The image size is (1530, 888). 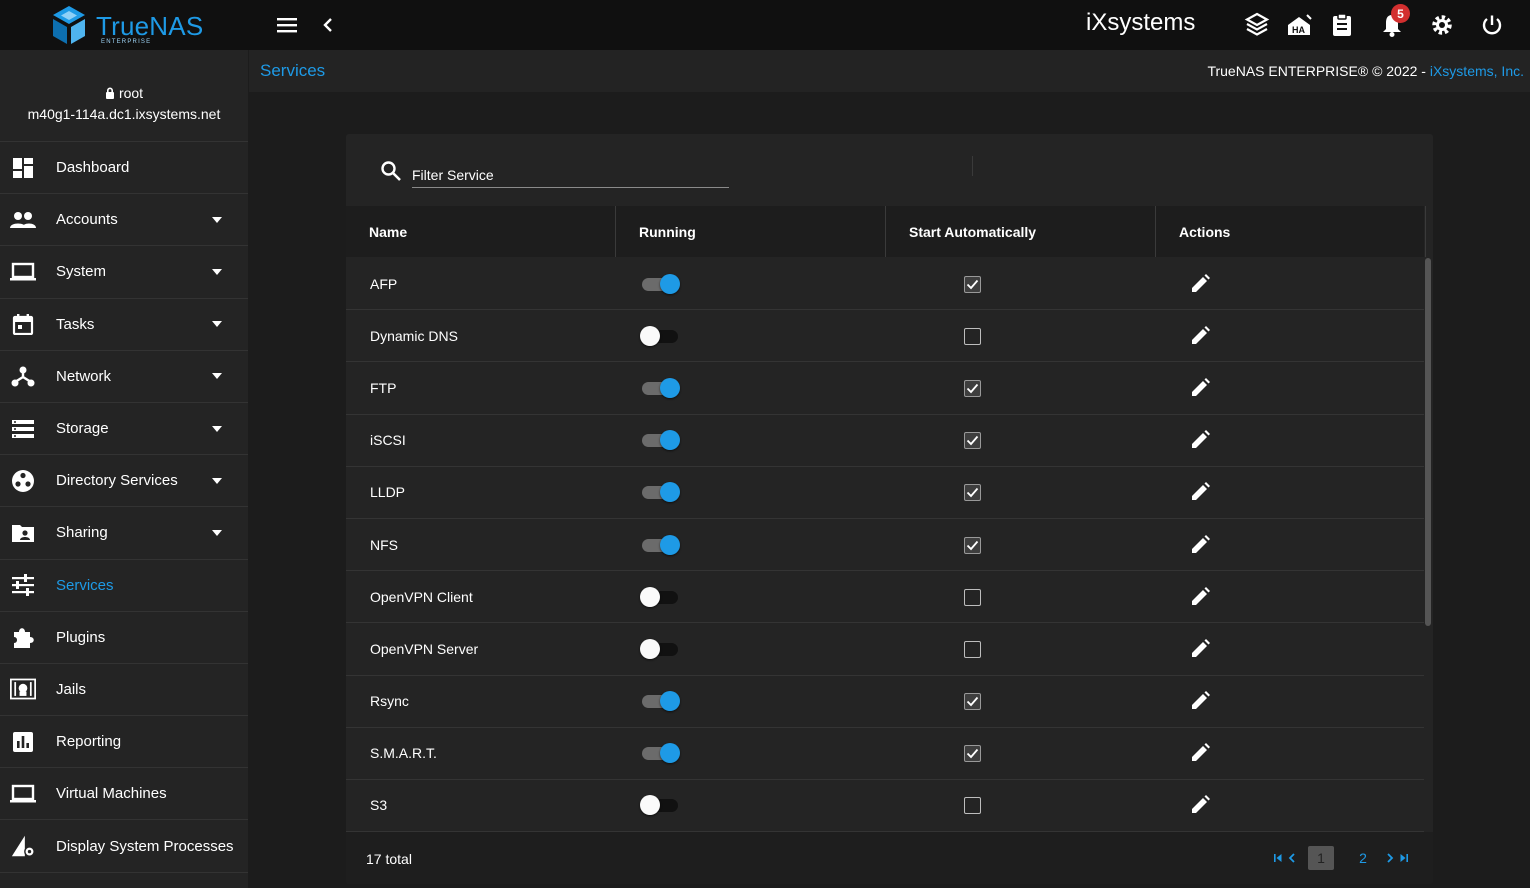 What do you see at coordinates (23, 533) in the screenshot?
I see `sharing-folder-icon` at bounding box center [23, 533].